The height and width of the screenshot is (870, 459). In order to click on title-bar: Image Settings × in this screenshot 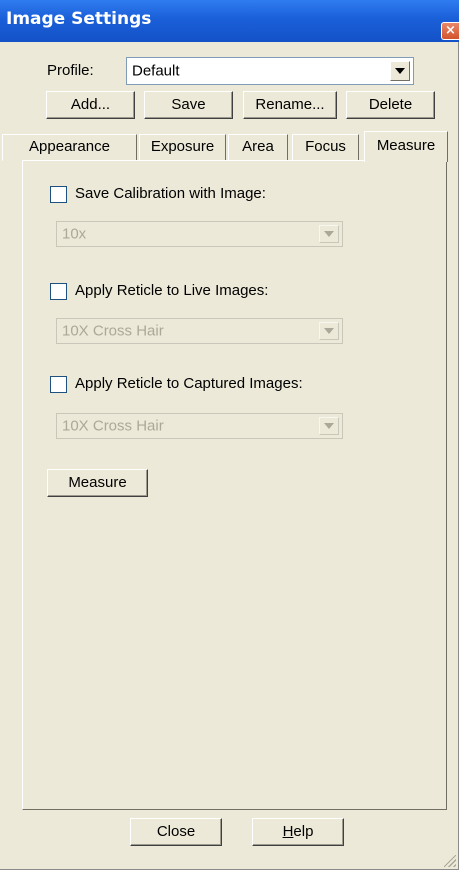, I will do `click(229, 21)`.